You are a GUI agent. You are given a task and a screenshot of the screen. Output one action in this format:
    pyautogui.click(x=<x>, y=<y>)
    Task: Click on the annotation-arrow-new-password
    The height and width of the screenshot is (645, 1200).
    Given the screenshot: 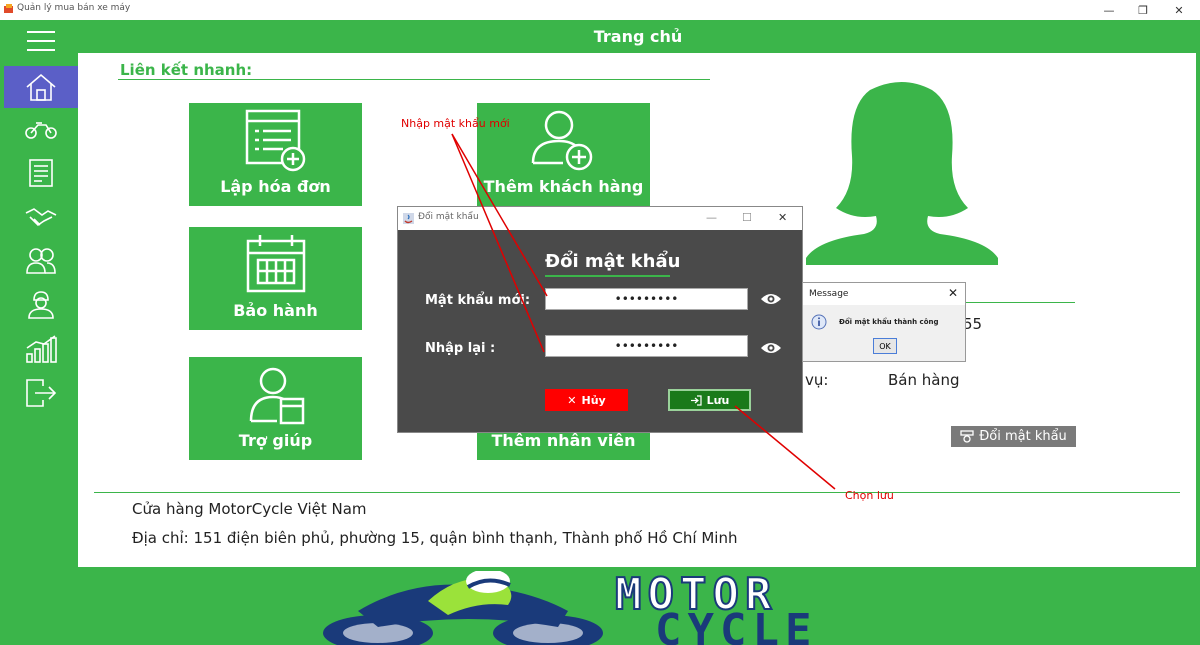 What is the action you would take?
    pyautogui.click(x=499, y=215)
    